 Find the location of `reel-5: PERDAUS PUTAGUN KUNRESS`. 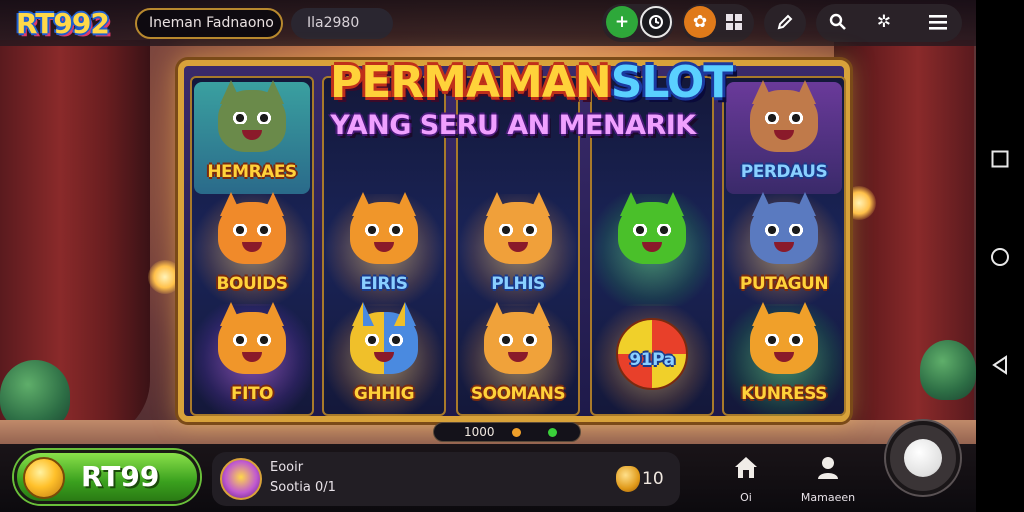

reel-5: PERDAUS PUTAGUN KUNRESS is located at coordinates (784, 246).